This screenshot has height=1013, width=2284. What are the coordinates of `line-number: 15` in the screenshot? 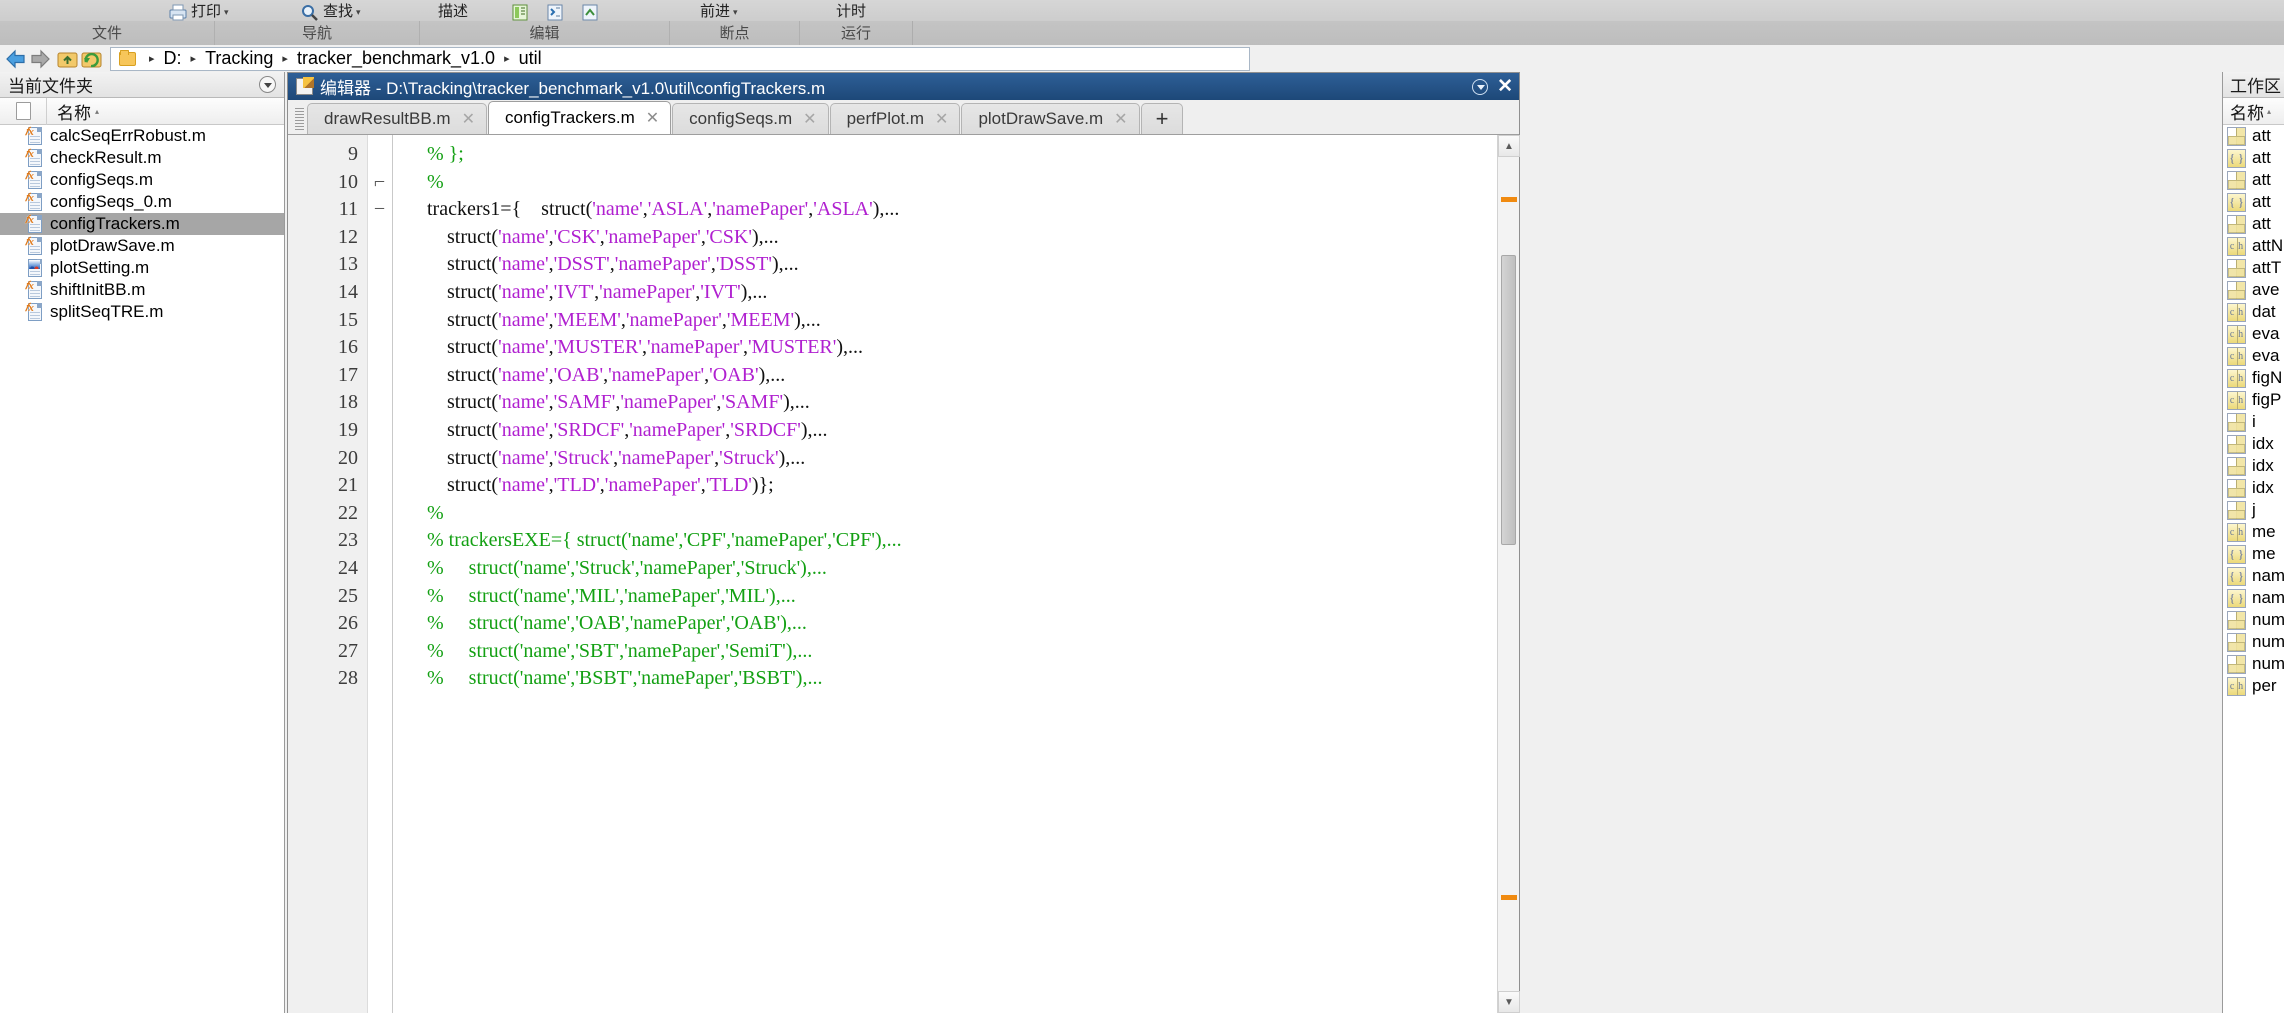 It's located at (327, 321).